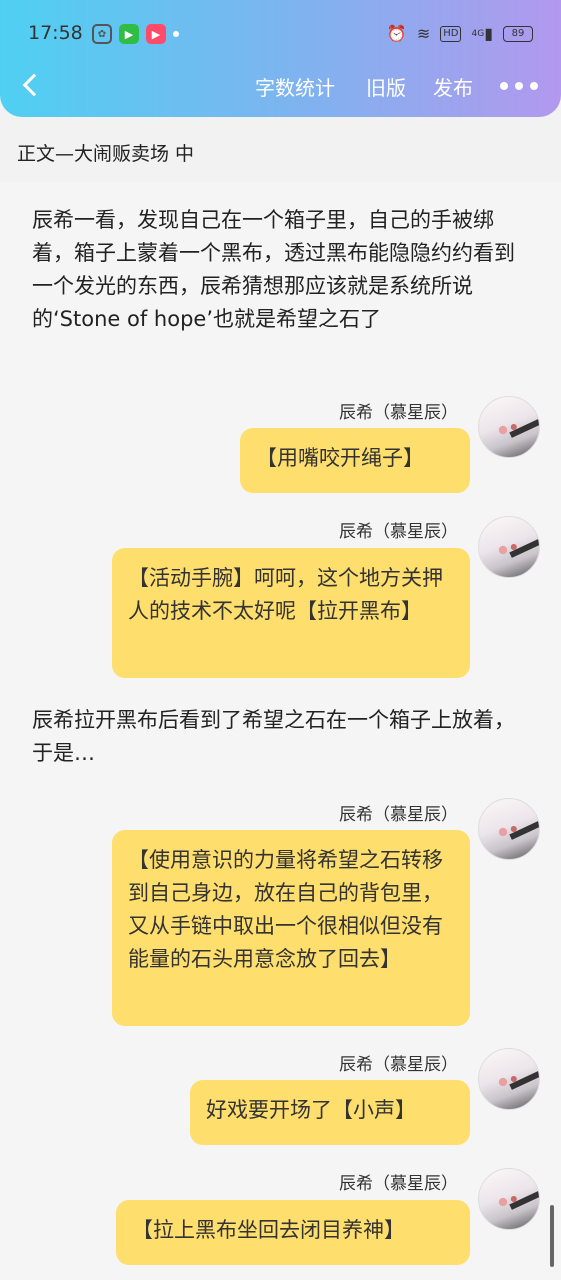 This screenshot has width=561, height=1280. I want to click on chat-bubble: 【用嘴咬开绳子】, so click(355, 460).